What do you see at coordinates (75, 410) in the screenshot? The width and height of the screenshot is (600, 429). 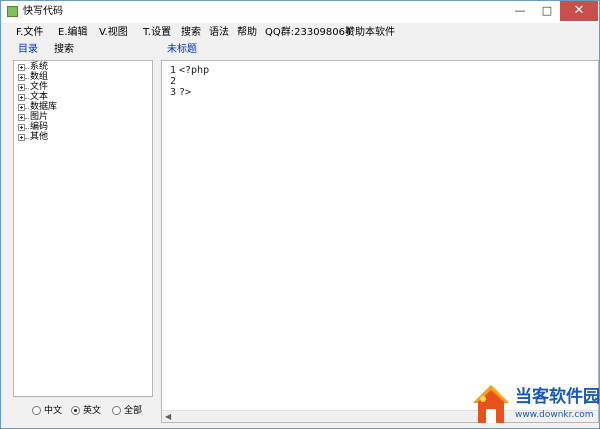 I see `radio-english` at bounding box center [75, 410].